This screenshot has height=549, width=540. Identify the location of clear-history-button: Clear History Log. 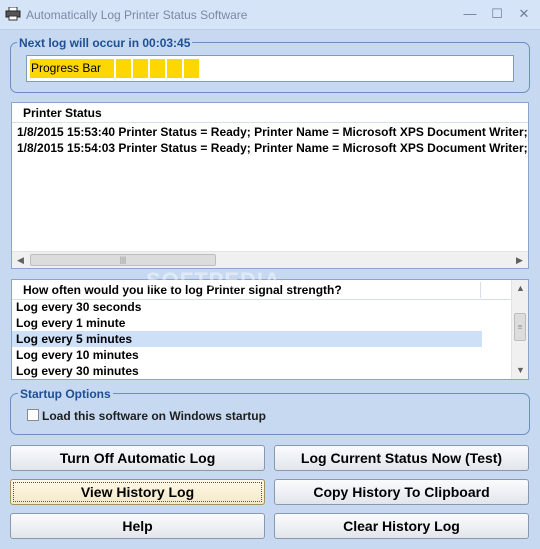
(401, 526).